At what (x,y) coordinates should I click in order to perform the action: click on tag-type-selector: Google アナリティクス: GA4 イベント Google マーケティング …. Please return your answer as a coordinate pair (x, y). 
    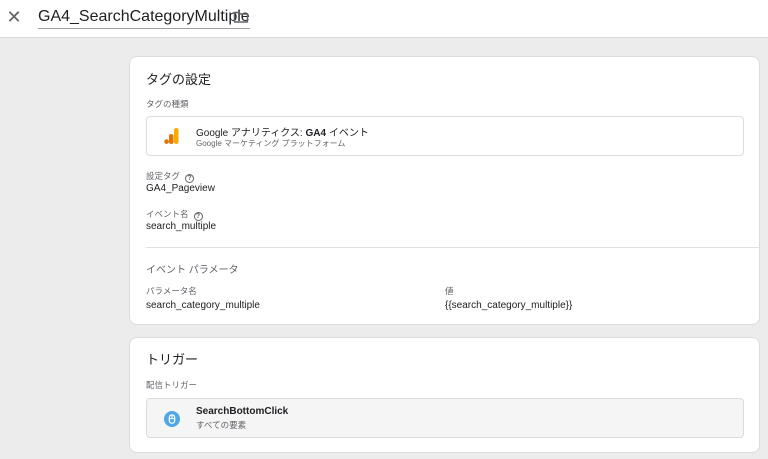
    Looking at the image, I should click on (445, 136).